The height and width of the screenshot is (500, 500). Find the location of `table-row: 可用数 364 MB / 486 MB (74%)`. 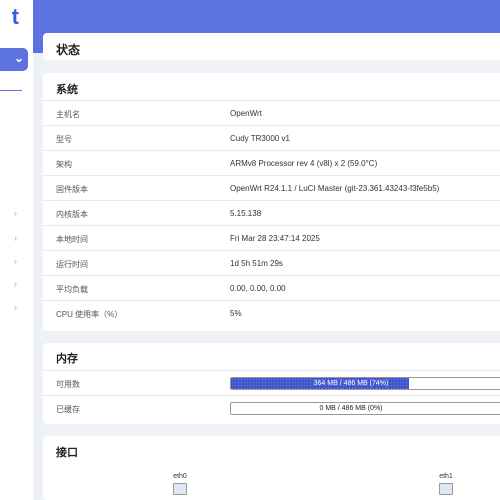

table-row: 可用数 364 MB / 486 MB (74%) is located at coordinates (271, 382).